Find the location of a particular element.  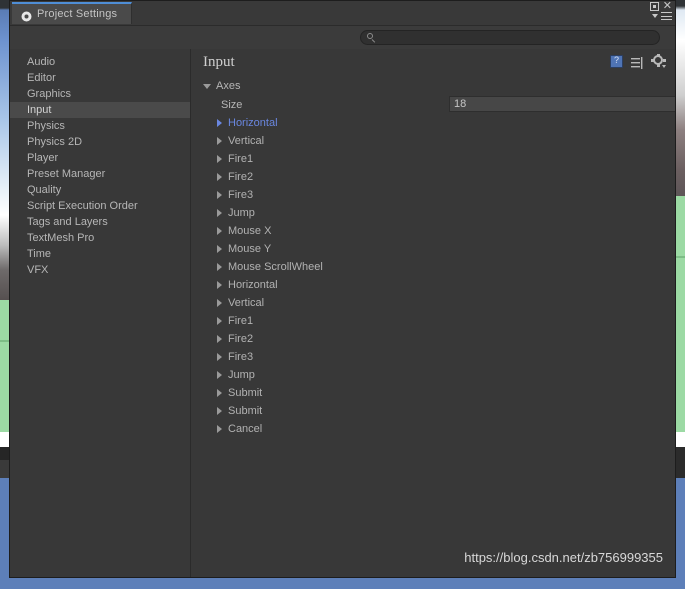

search-icon is located at coordinates (371, 38).